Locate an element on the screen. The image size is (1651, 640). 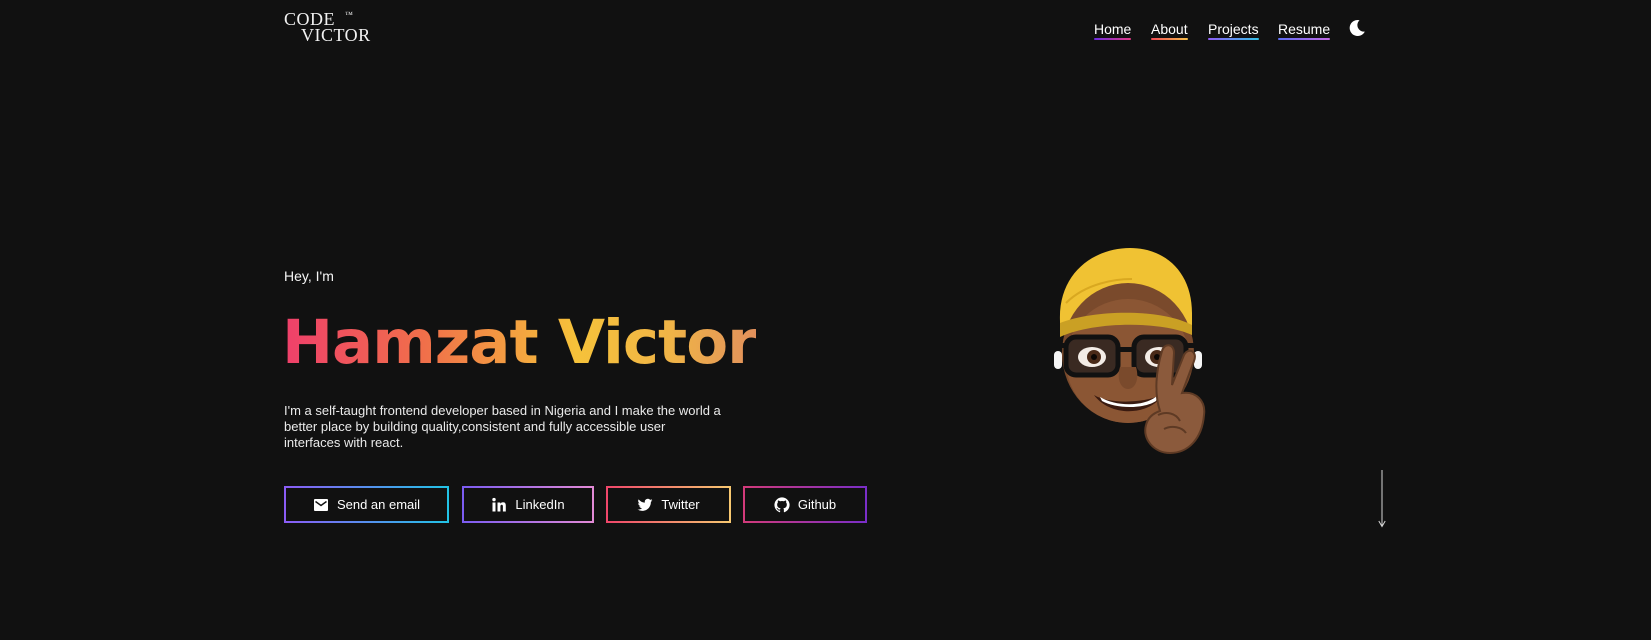
nav-link-resume: Resume is located at coordinates (1304, 30).